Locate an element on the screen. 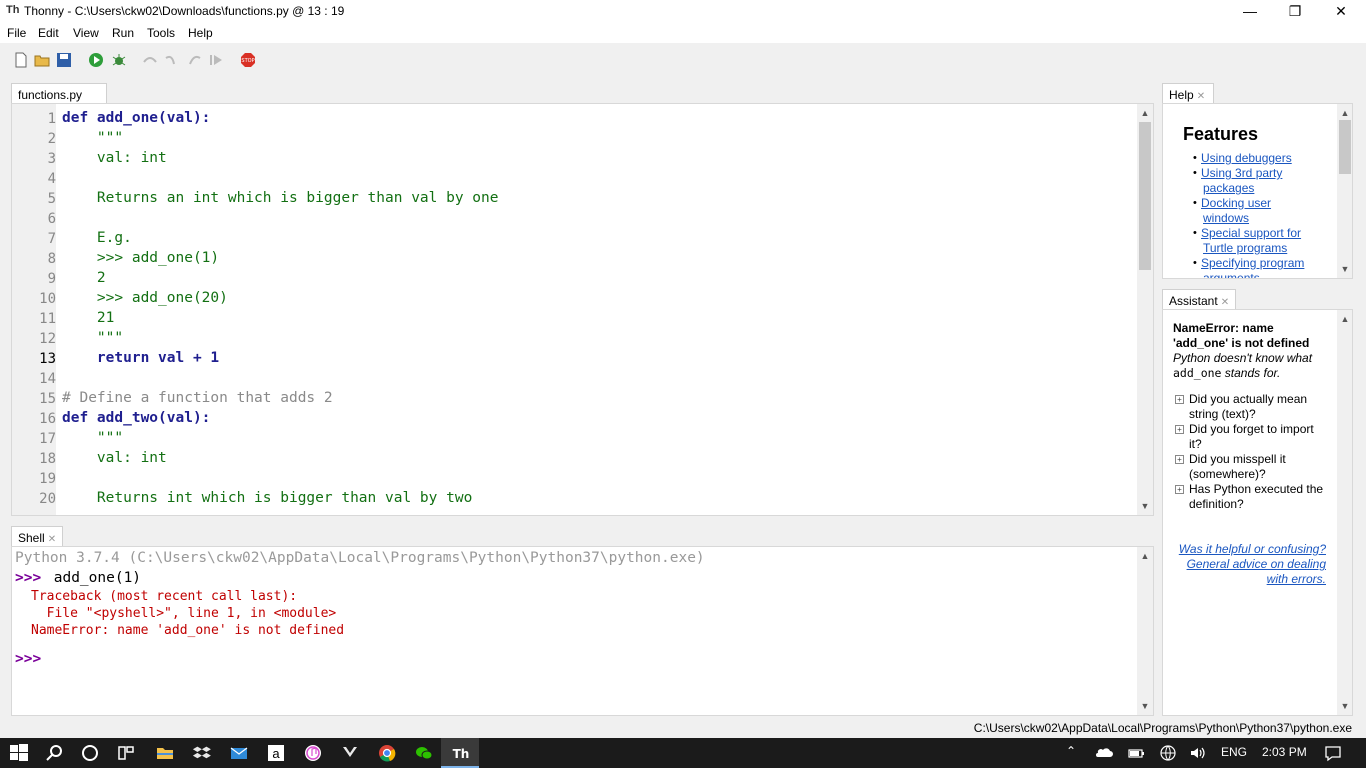  tab-help: Help ✕ is located at coordinates (1188, 93).